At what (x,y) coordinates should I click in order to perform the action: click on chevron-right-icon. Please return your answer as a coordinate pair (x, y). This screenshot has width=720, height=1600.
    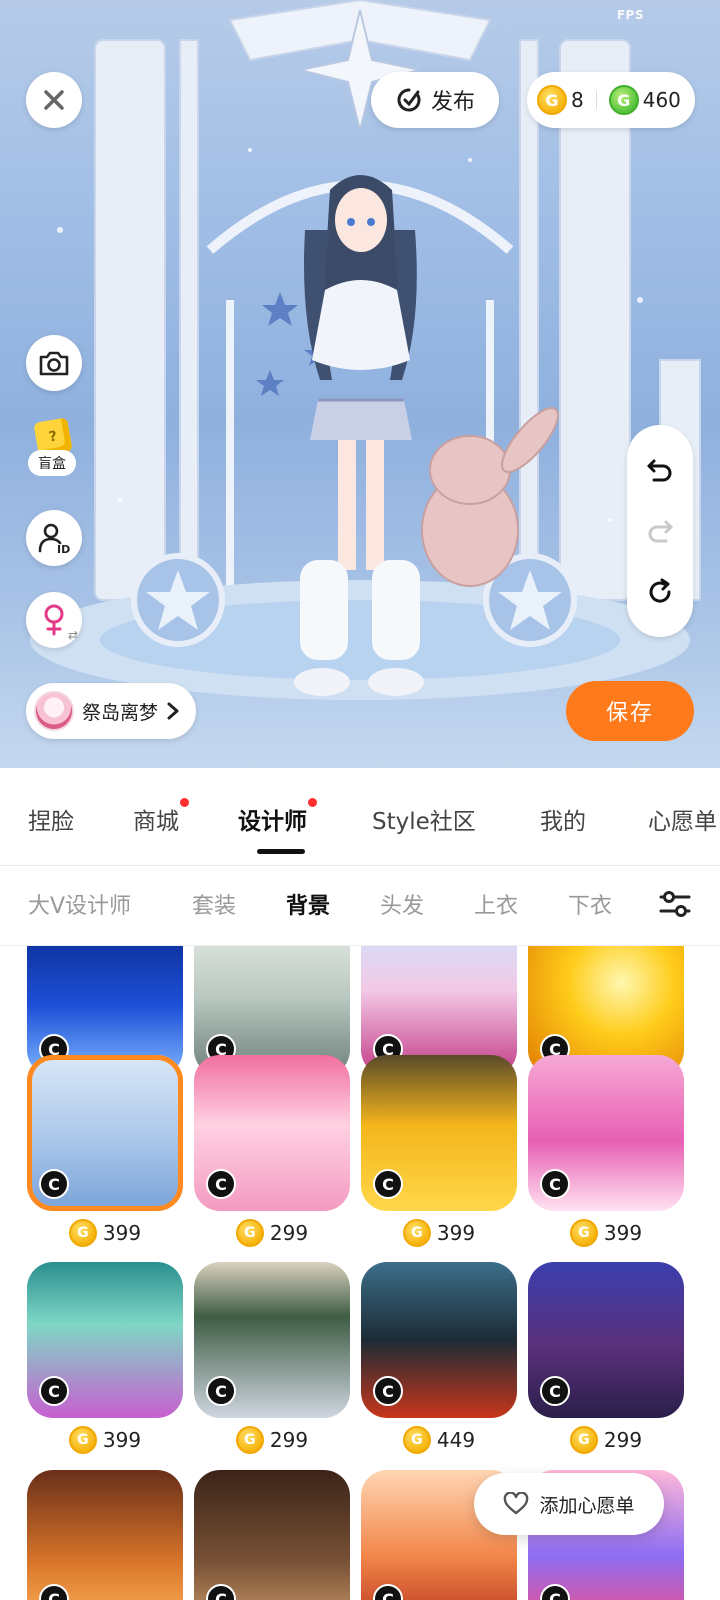
    Looking at the image, I should click on (173, 711).